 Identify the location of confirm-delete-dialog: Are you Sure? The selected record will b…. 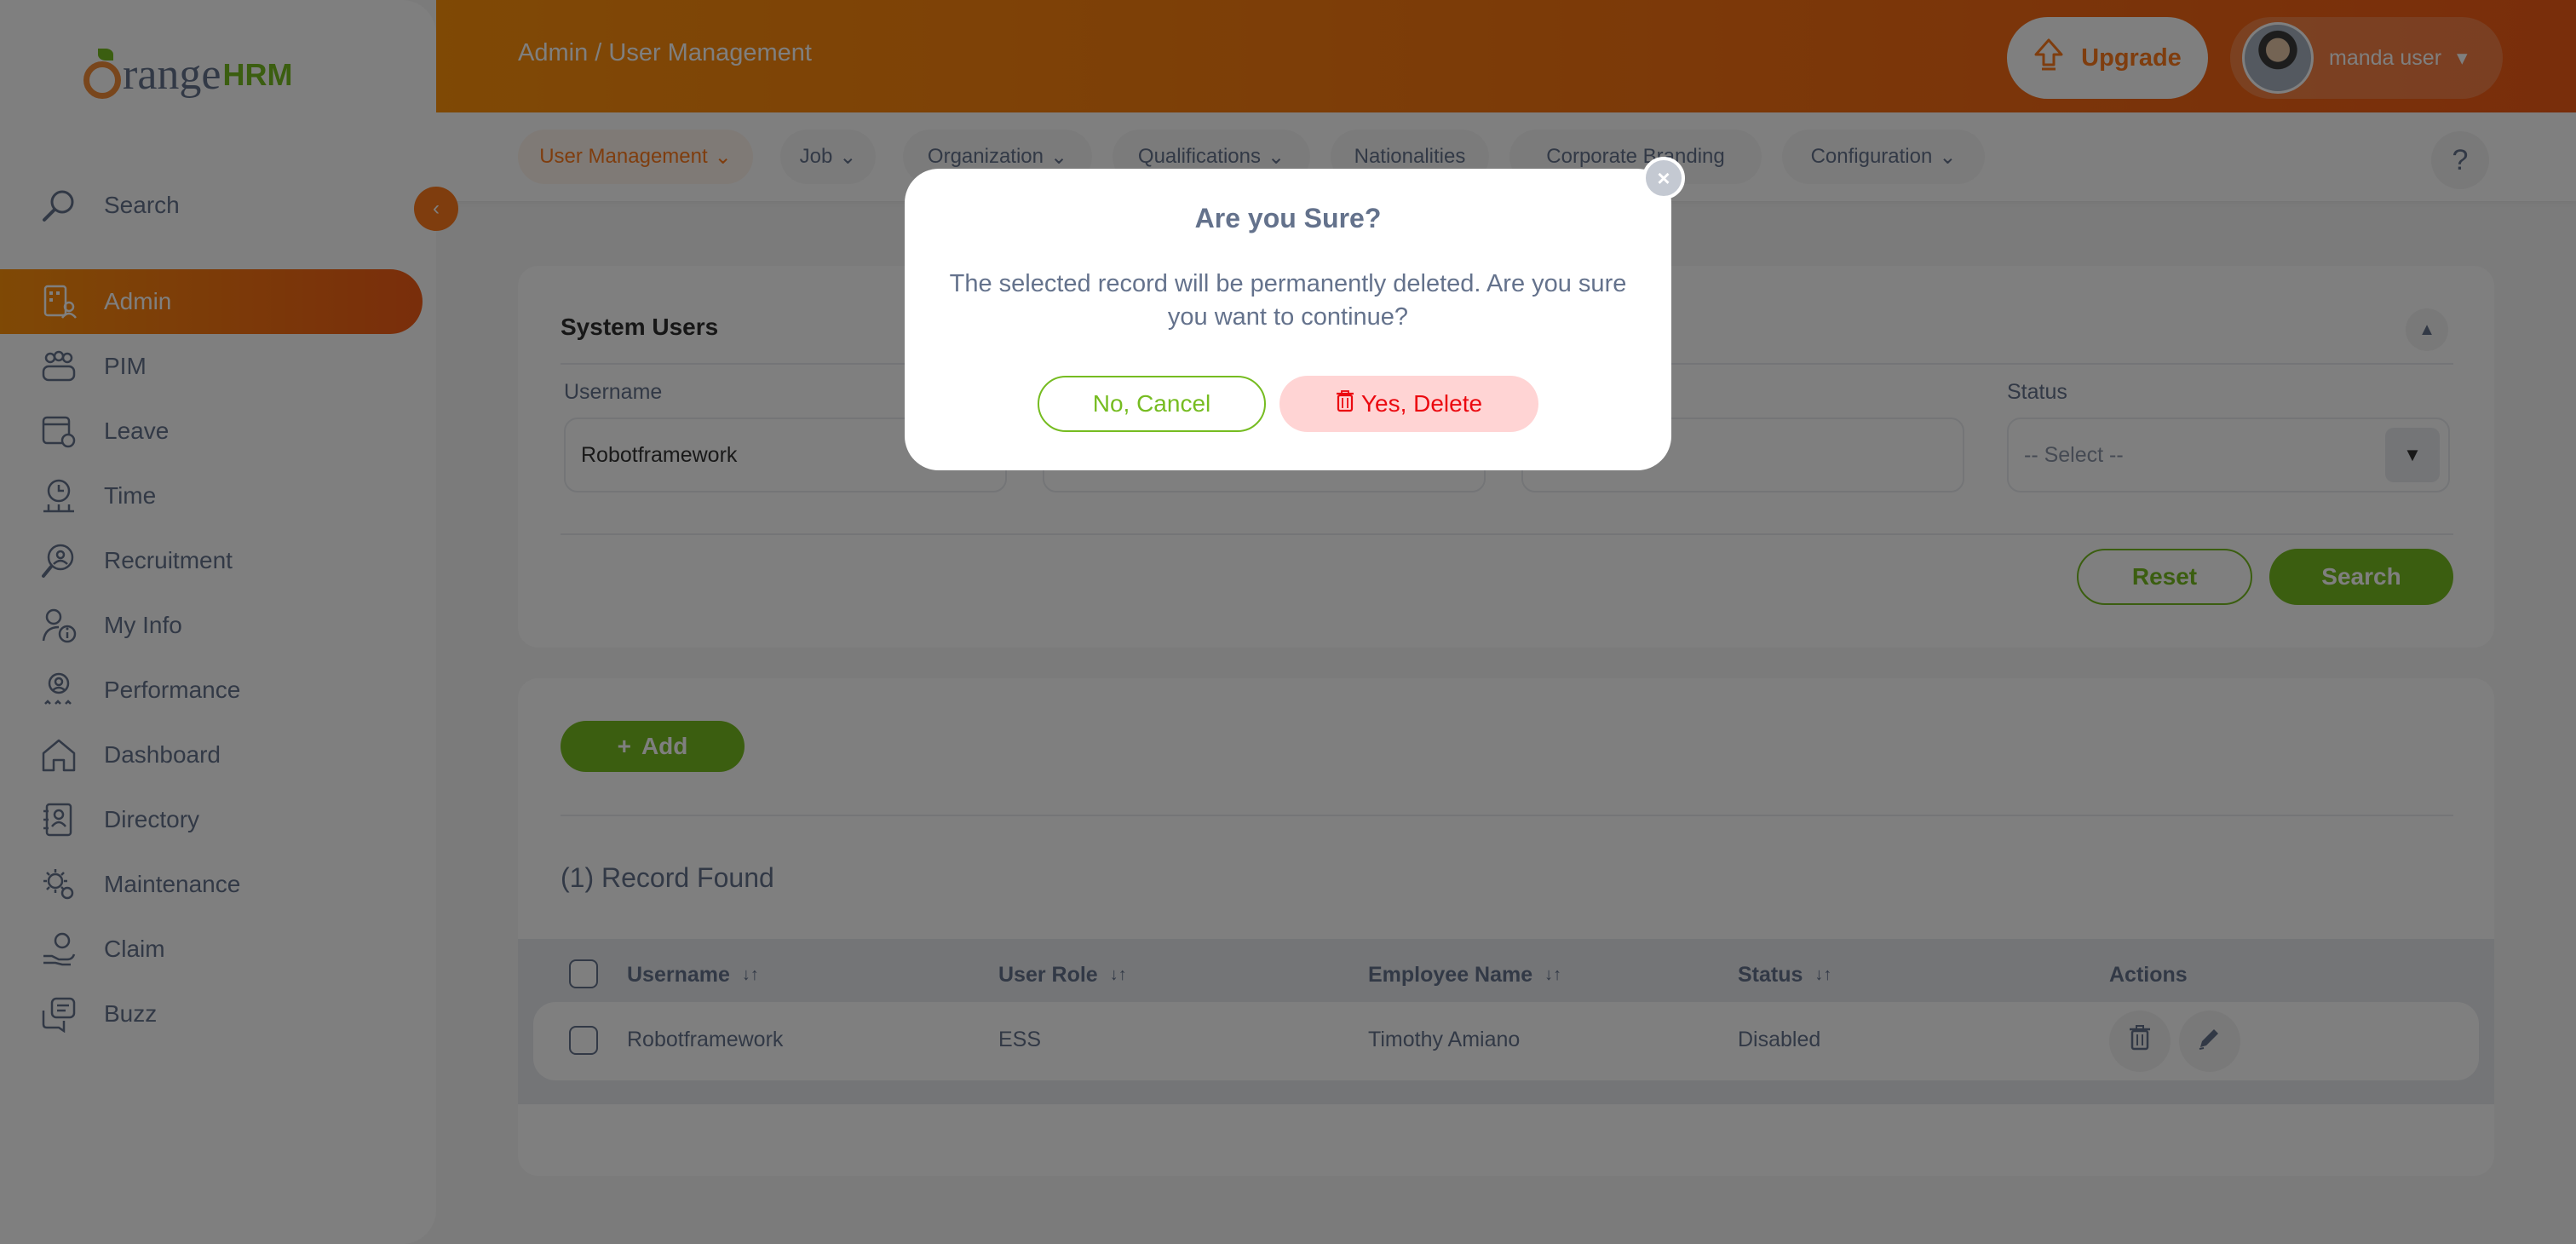
(1288, 319).